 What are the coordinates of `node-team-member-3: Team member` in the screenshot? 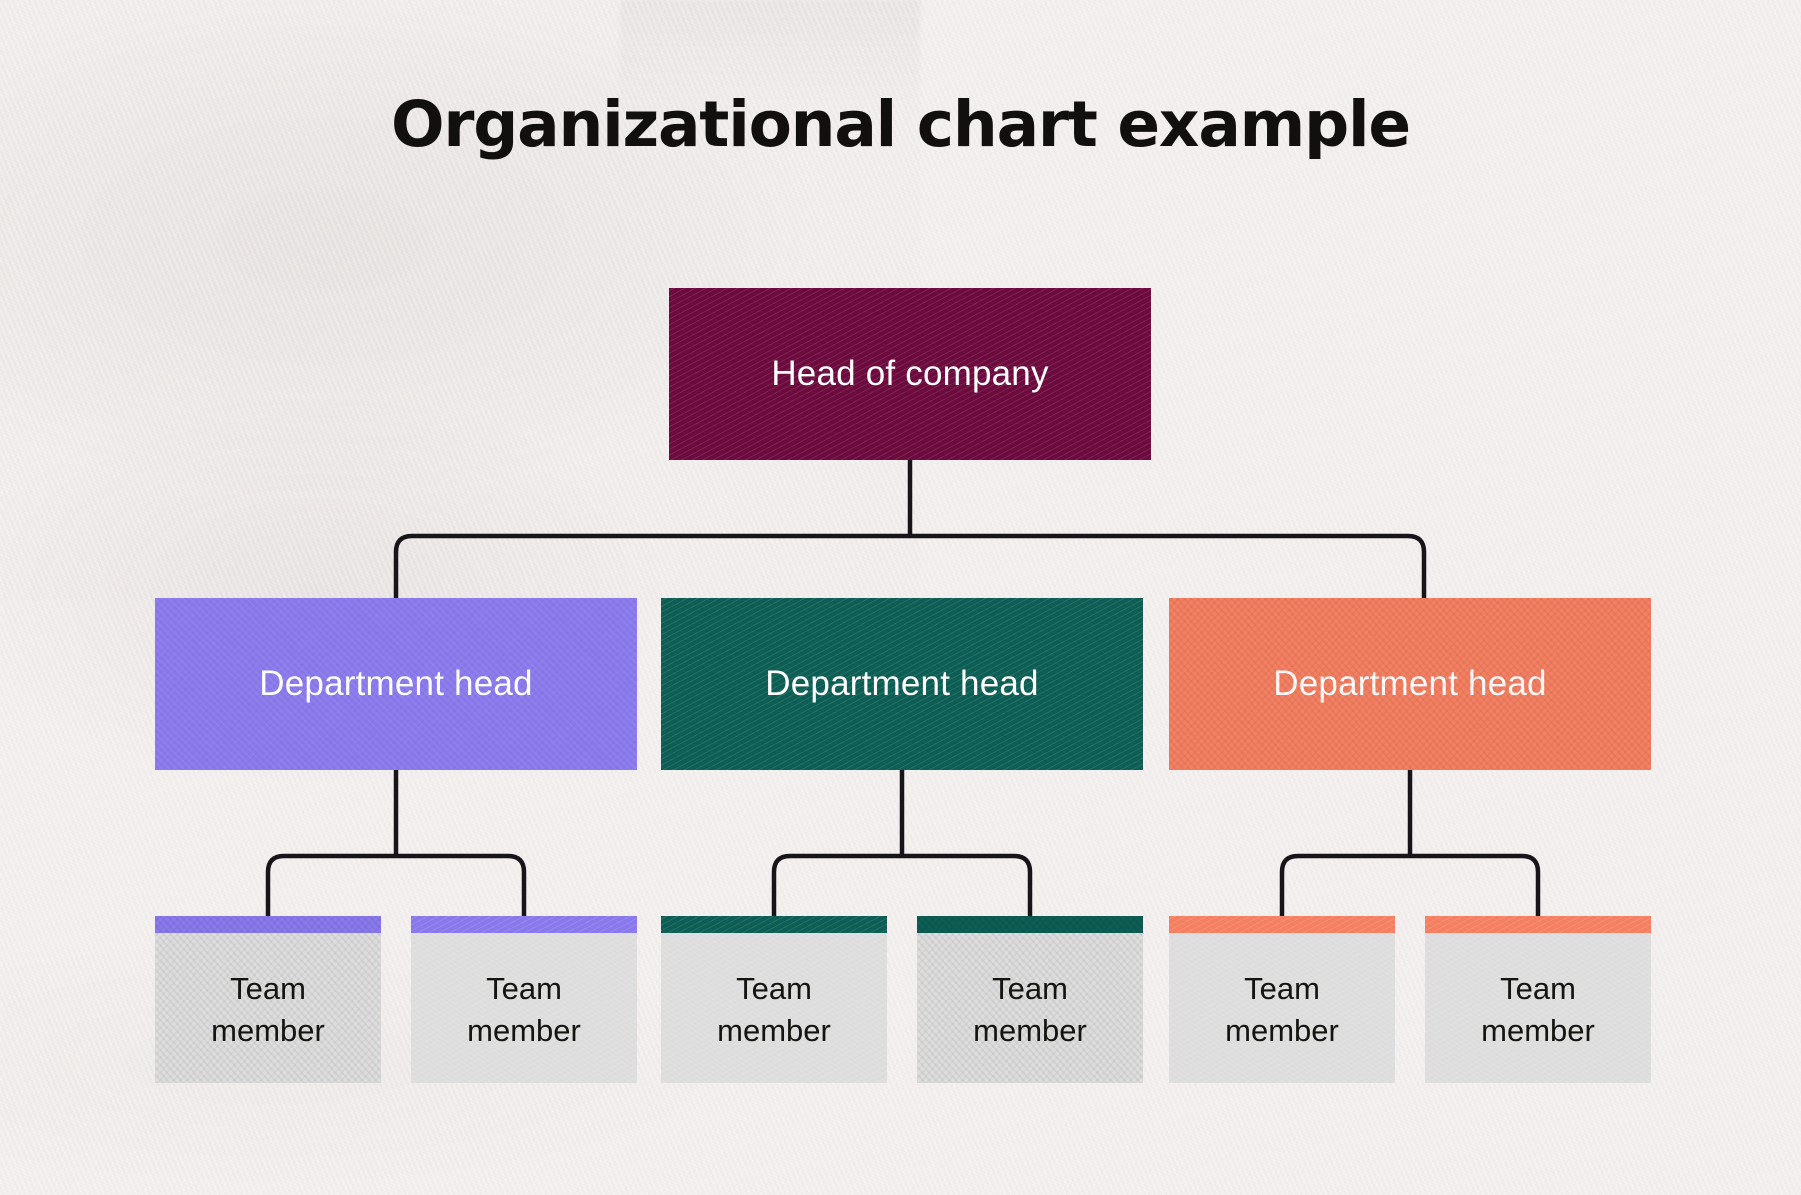 It's located at (774, 999).